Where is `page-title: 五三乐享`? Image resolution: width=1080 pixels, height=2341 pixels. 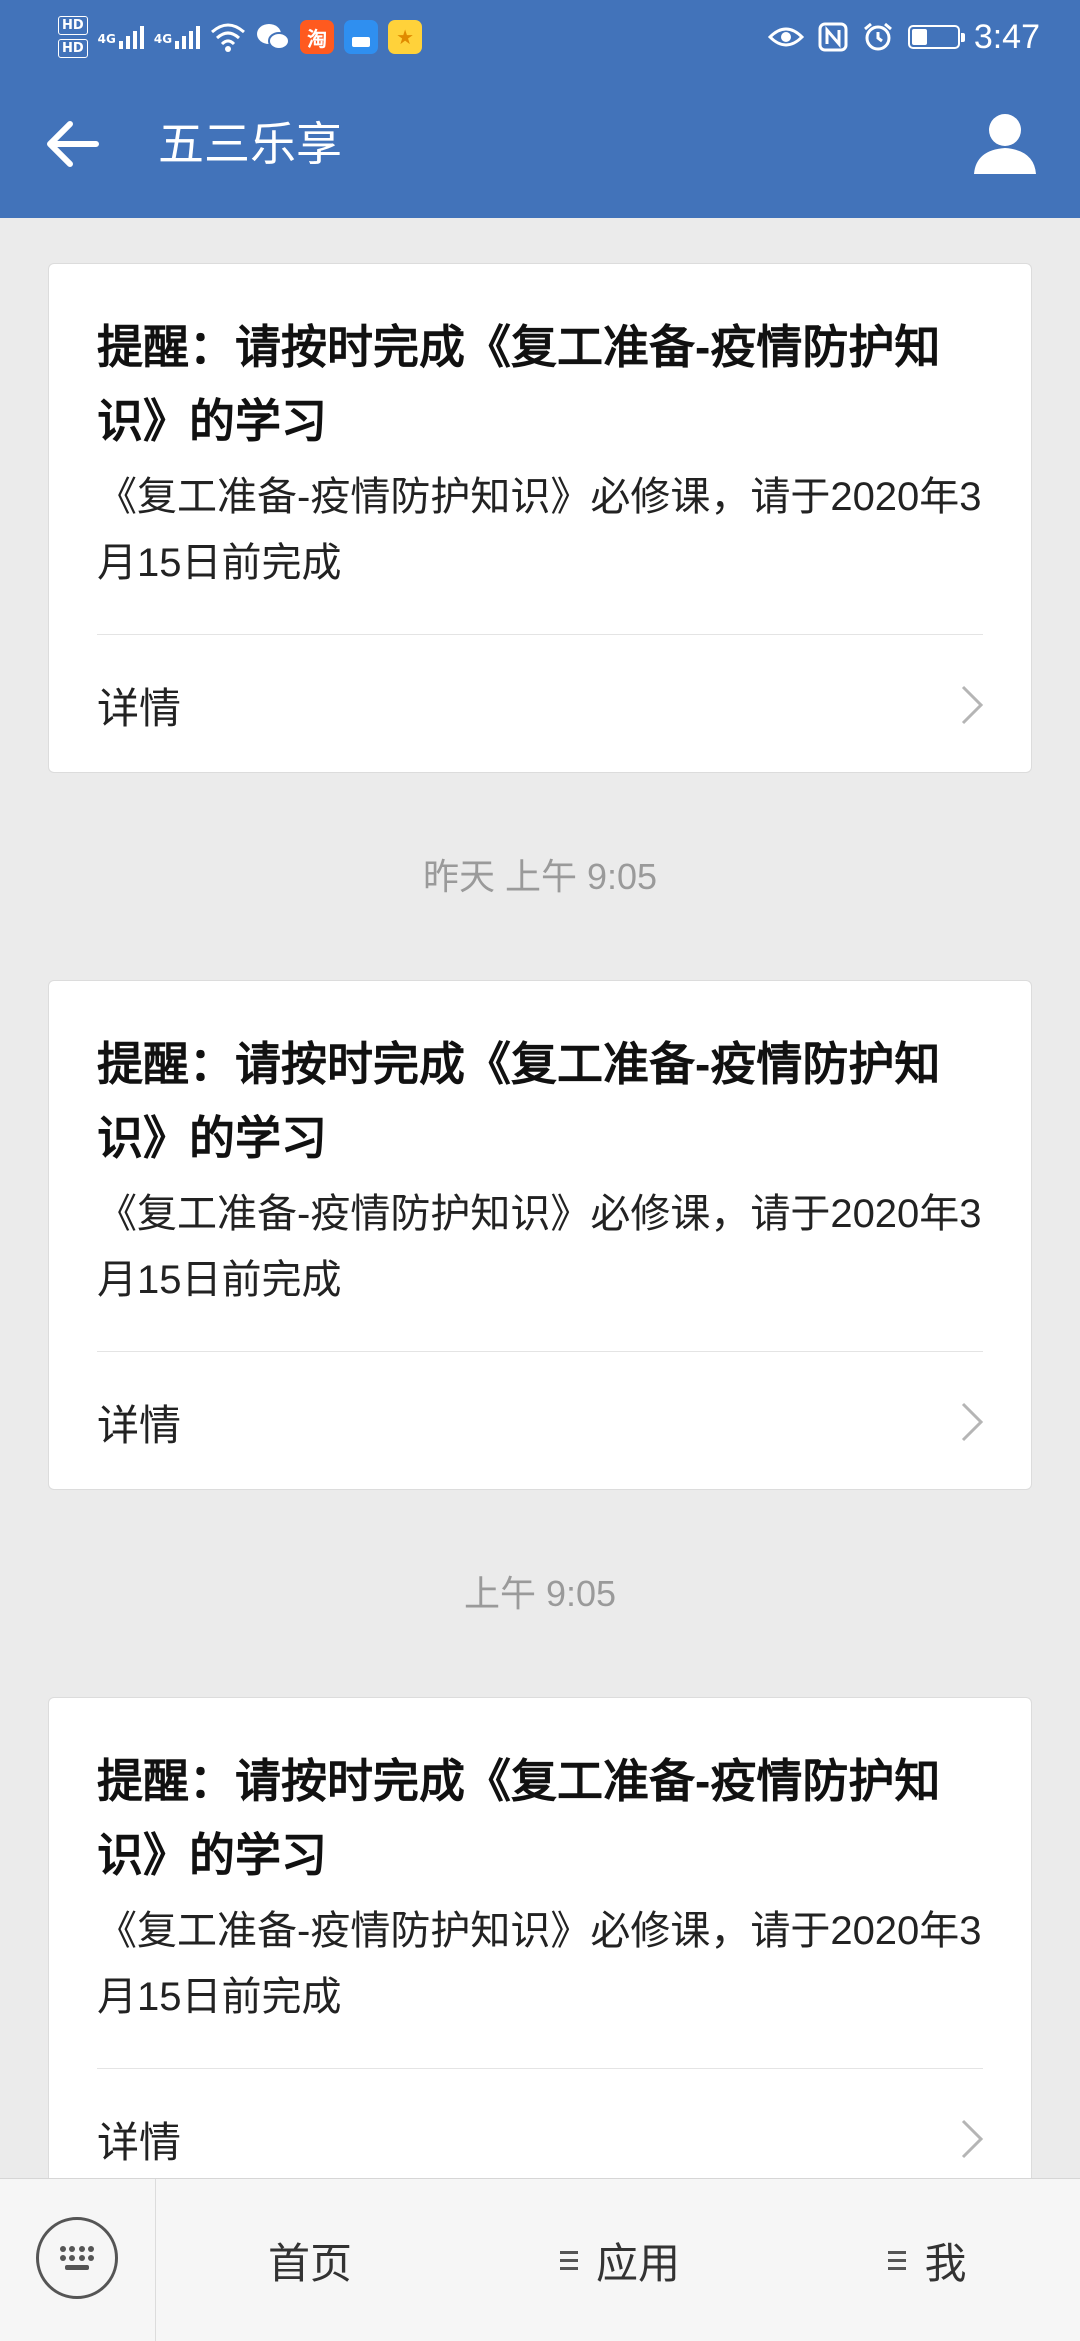
page-title: 五三乐享 is located at coordinates (250, 144).